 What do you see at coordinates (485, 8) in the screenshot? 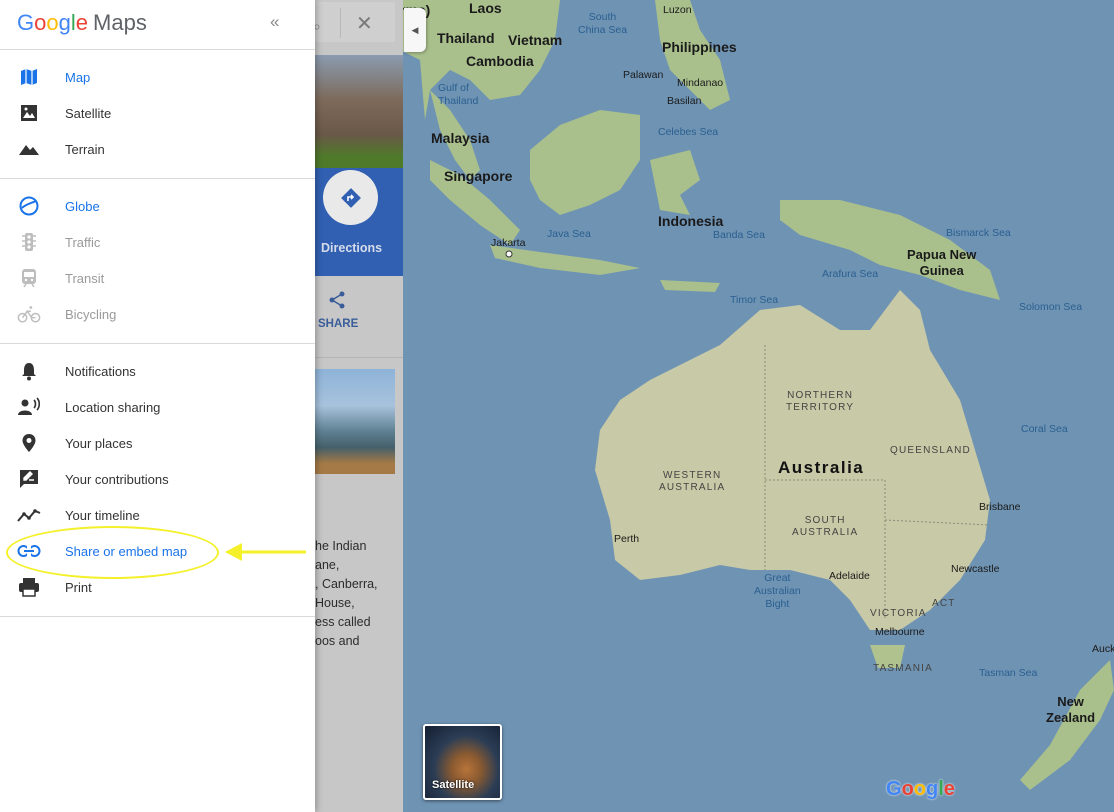
I see `map-label-laos: Laos` at bounding box center [485, 8].